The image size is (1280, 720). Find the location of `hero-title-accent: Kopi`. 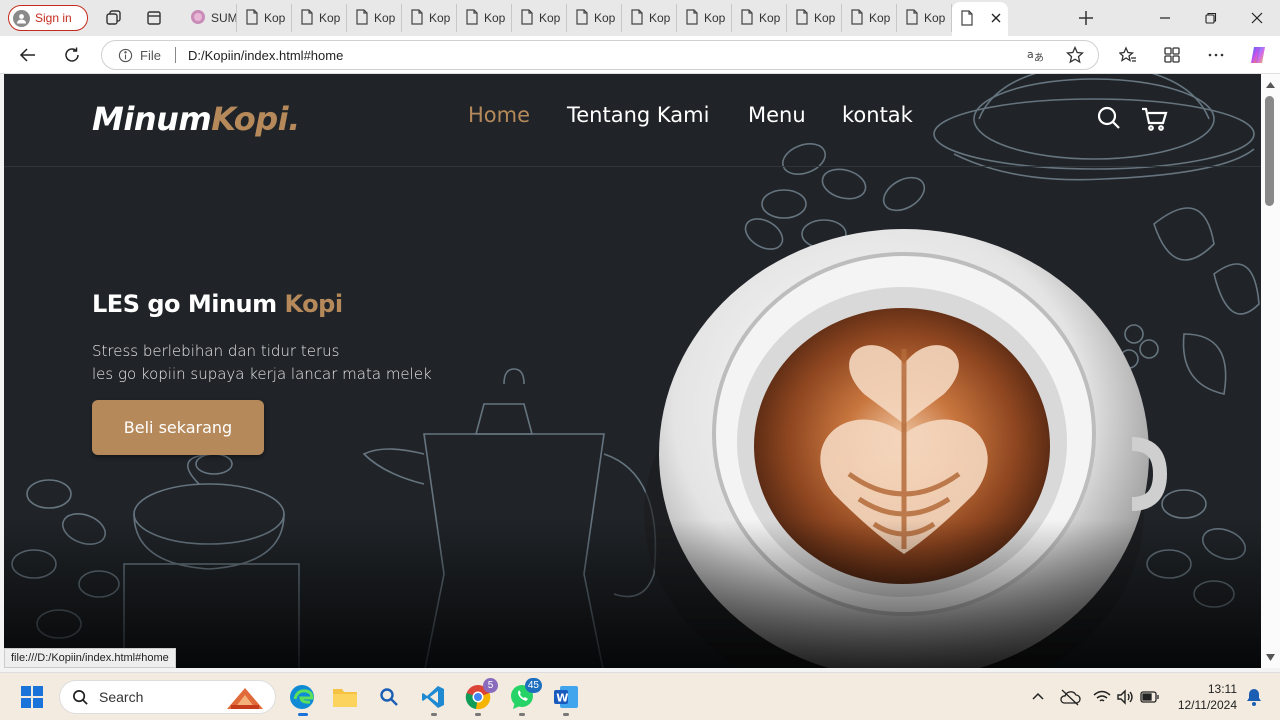

hero-title-accent: Kopi is located at coordinates (314, 304).